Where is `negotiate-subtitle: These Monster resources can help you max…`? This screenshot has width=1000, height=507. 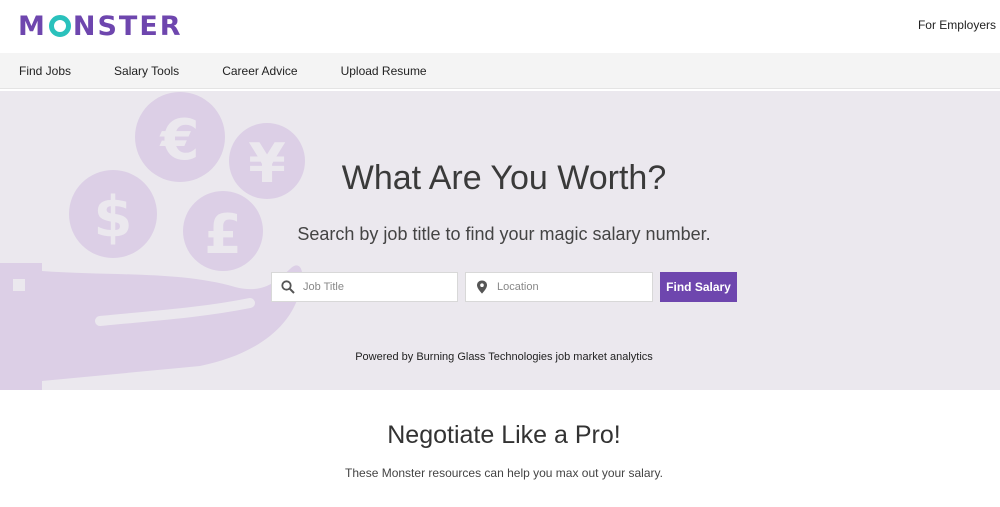
negotiate-subtitle: These Monster resources can help you max… is located at coordinates (504, 473).